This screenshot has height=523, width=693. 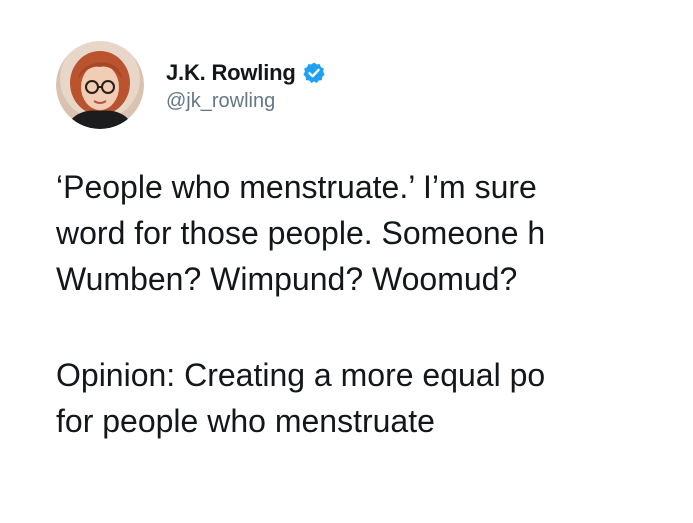 I want to click on author-block: J.K. Rowling @jk_rowling, so click(x=246, y=85).